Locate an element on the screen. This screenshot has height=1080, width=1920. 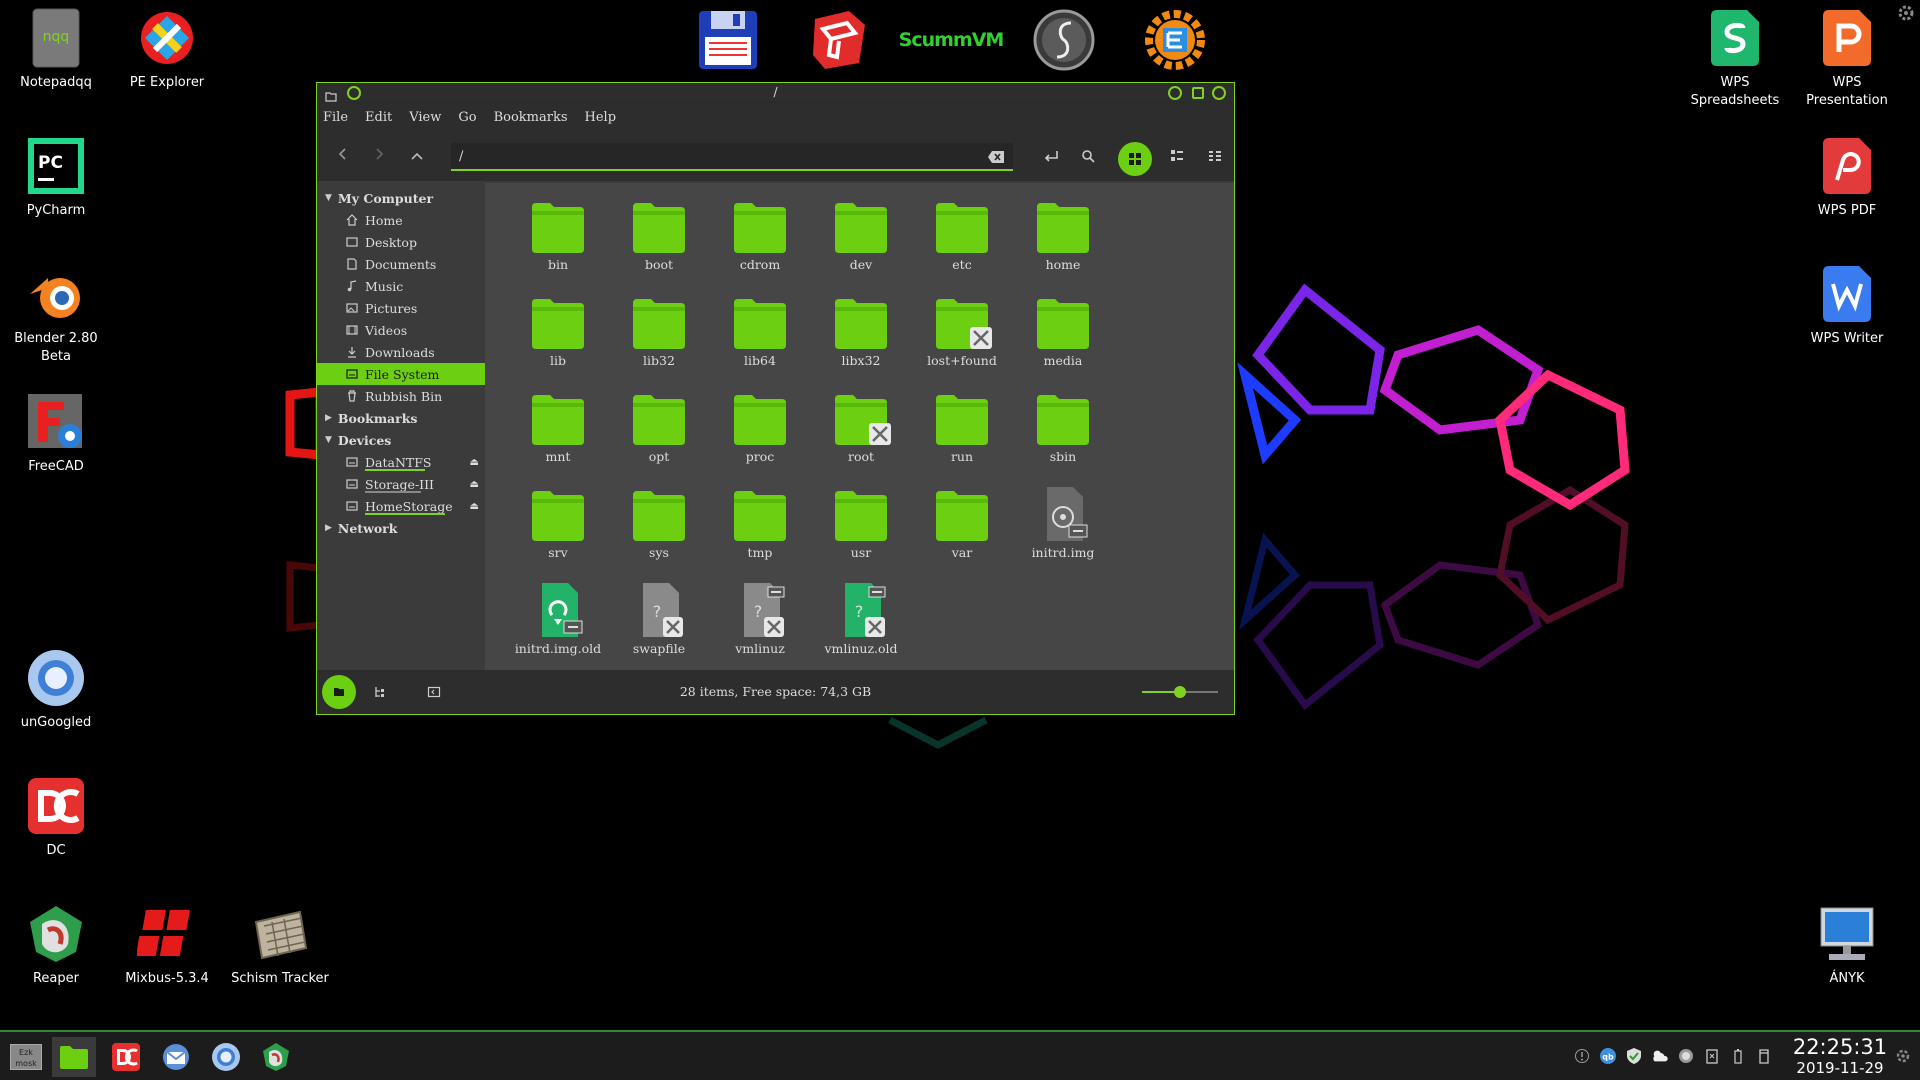
taskbar-app-mail is located at coordinates (176, 1057).